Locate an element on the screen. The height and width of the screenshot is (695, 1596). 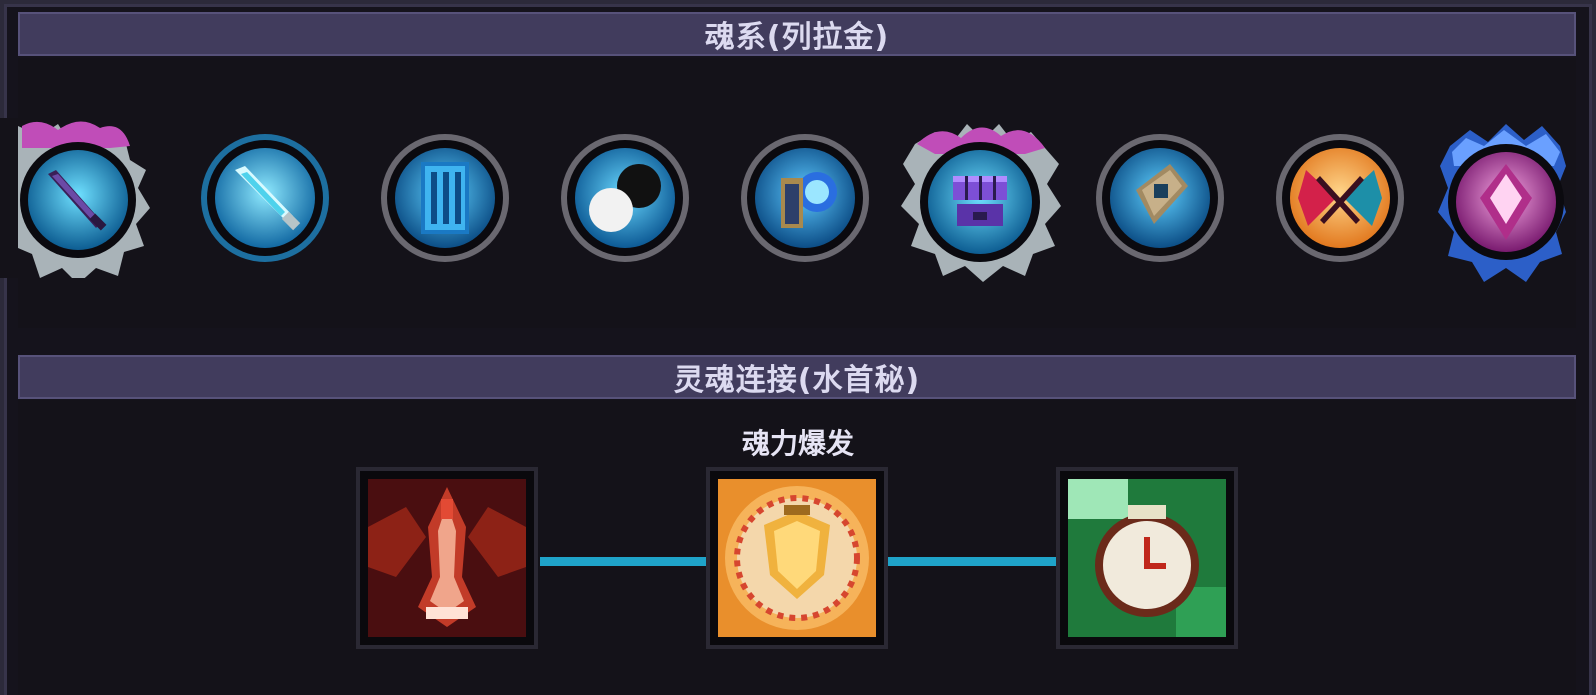
stone-tablet-icon is located at coordinates (1160, 198).